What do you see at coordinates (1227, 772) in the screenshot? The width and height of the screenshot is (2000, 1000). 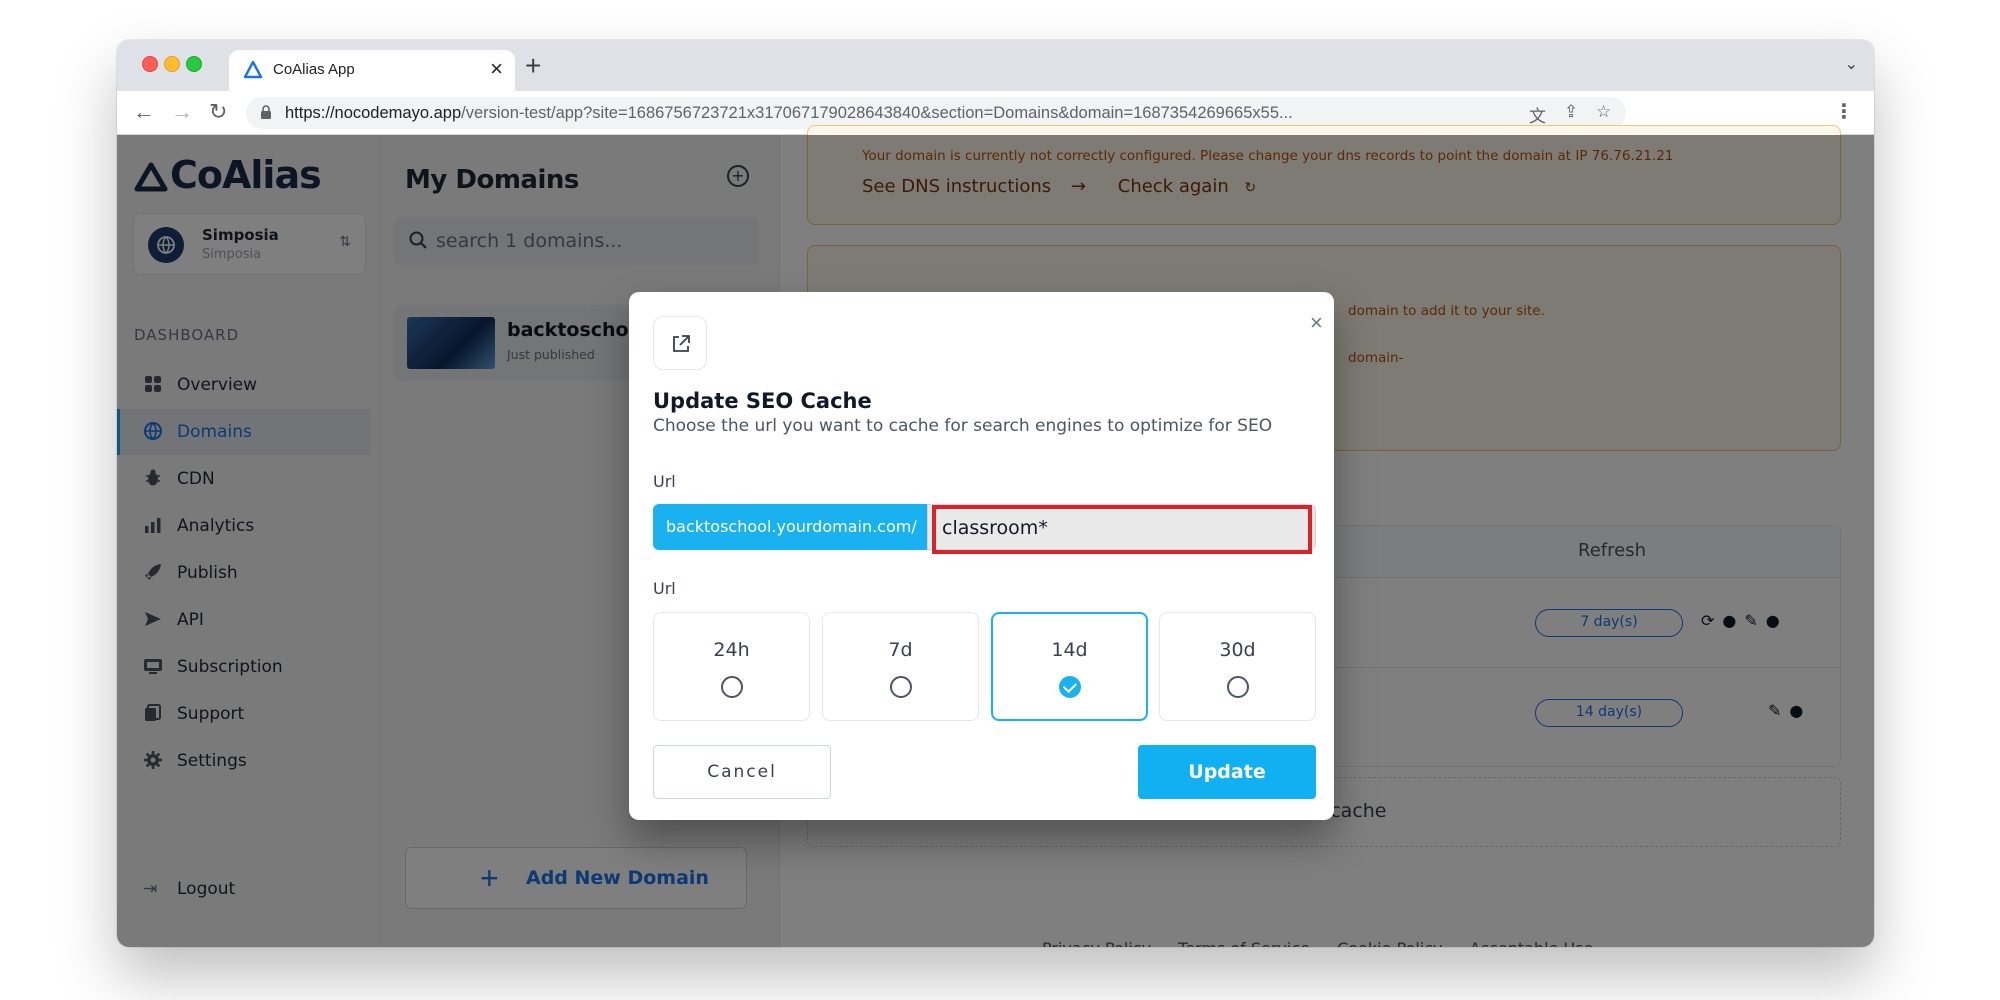 I see `update-button: Update` at bounding box center [1227, 772].